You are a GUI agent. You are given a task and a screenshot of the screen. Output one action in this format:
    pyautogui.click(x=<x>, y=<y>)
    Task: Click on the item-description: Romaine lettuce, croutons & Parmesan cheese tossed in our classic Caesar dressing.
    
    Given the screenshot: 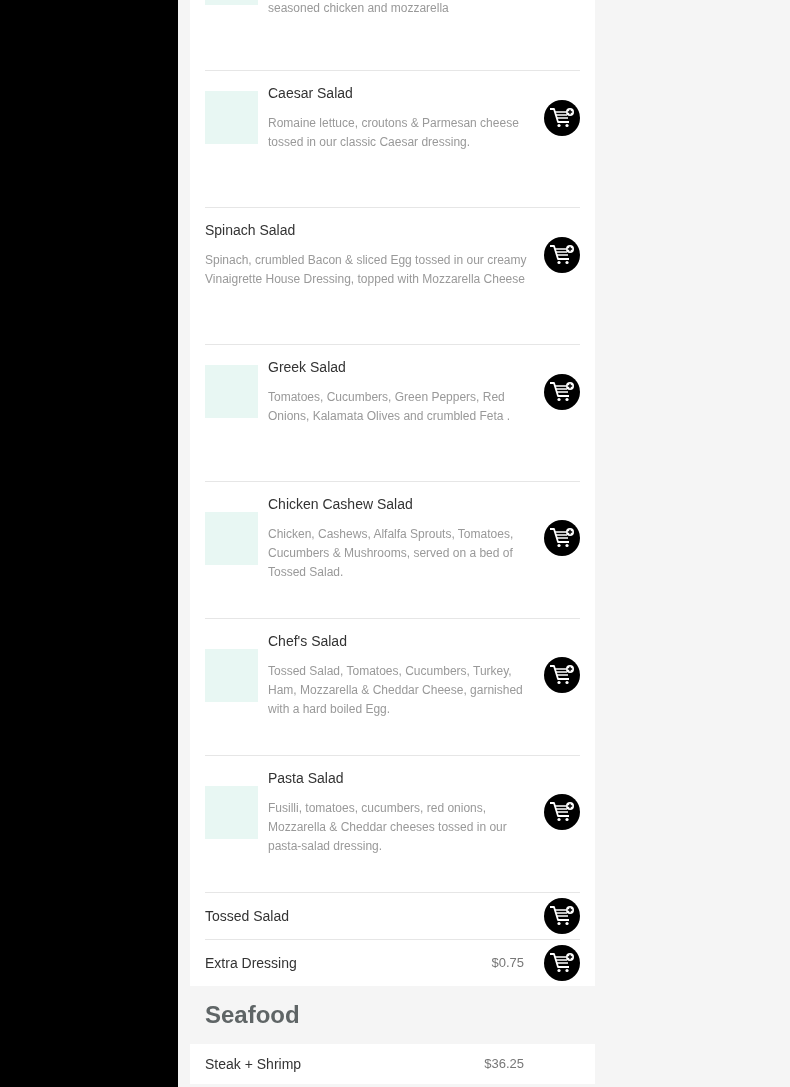 What is the action you would take?
    pyautogui.click(x=394, y=133)
    